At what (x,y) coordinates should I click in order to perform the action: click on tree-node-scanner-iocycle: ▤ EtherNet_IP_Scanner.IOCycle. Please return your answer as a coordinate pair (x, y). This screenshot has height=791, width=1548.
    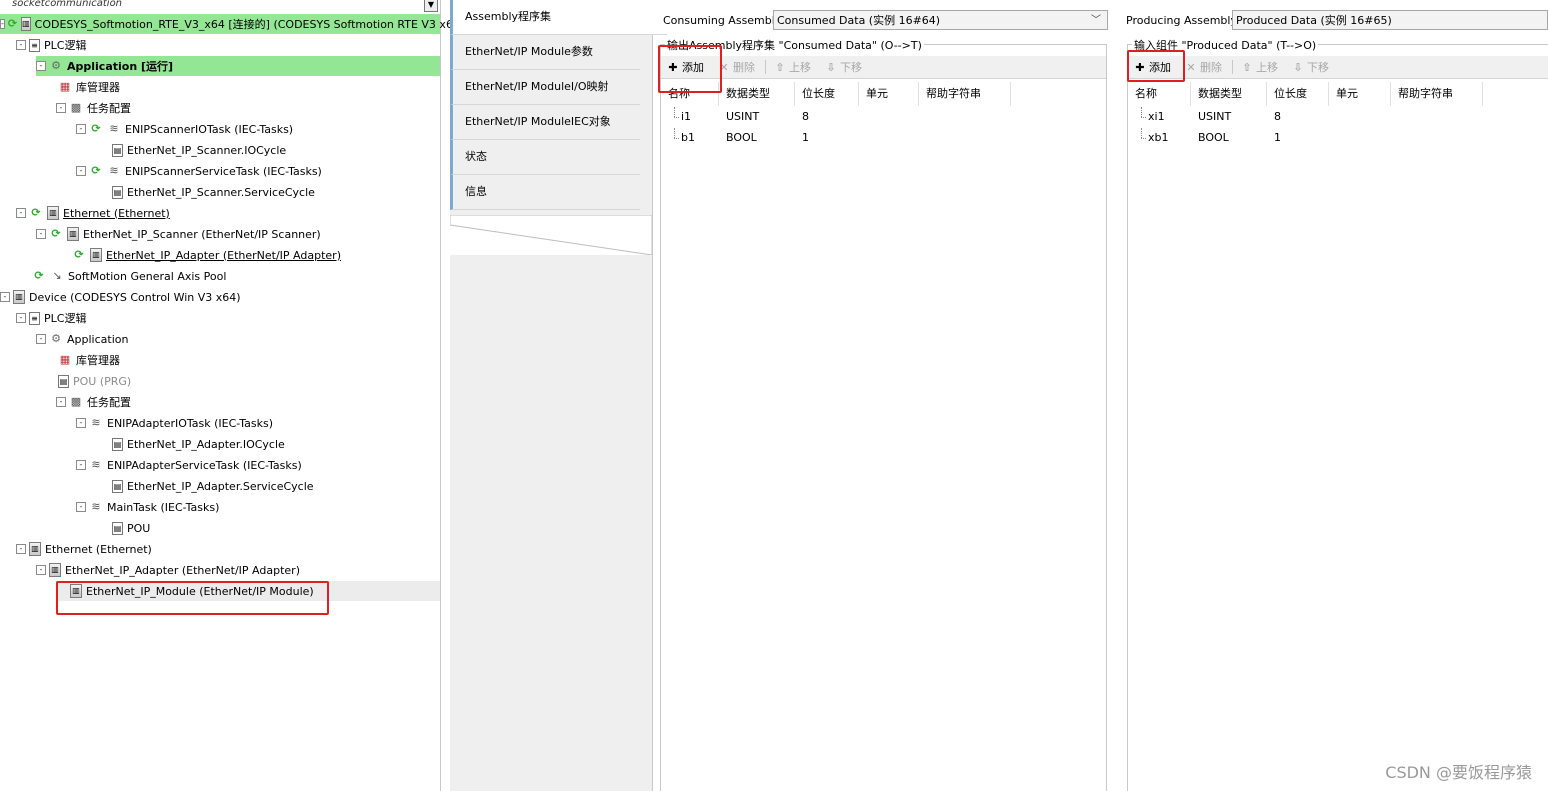
    Looking at the image, I should click on (199, 150).